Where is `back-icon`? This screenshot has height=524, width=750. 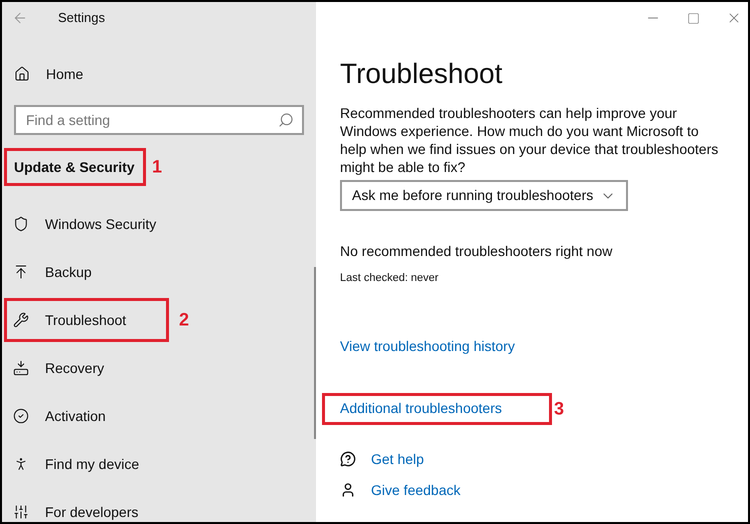
back-icon is located at coordinates (20, 18).